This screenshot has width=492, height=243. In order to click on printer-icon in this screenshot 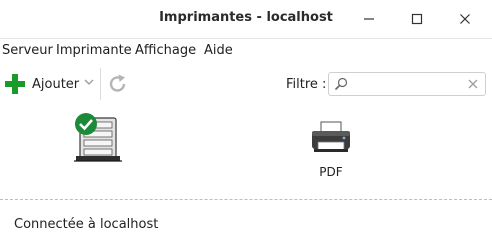, I will do `click(331, 136)`.